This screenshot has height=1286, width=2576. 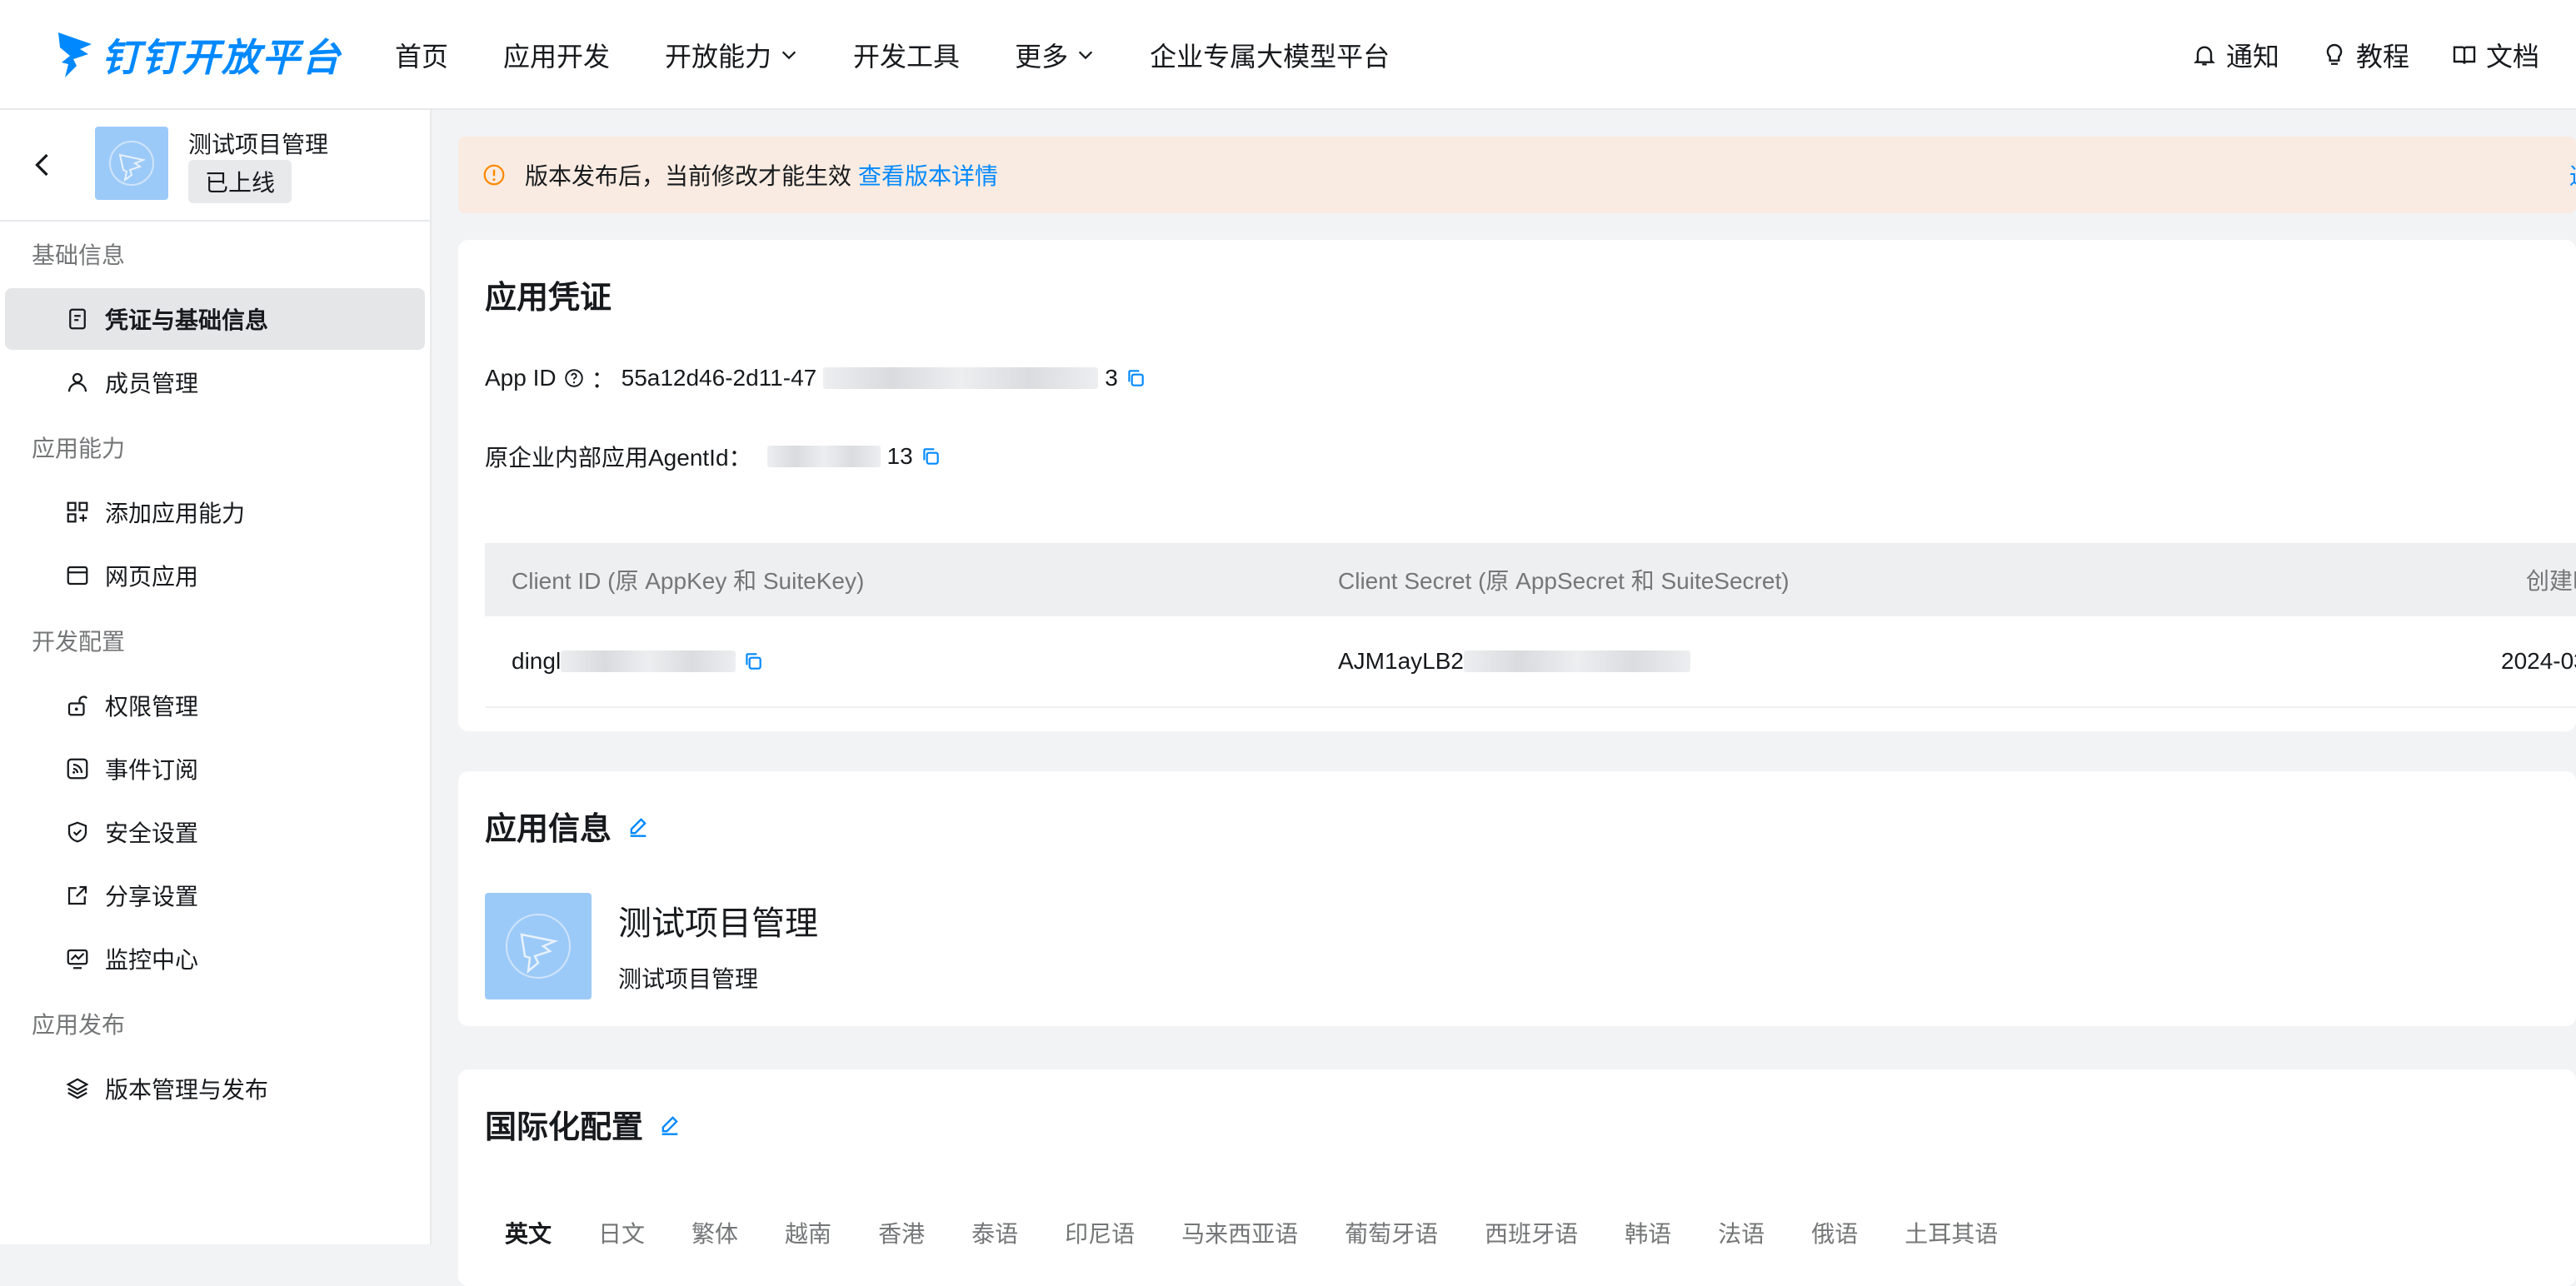 What do you see at coordinates (77, 512) in the screenshot?
I see `grid-add-icon` at bounding box center [77, 512].